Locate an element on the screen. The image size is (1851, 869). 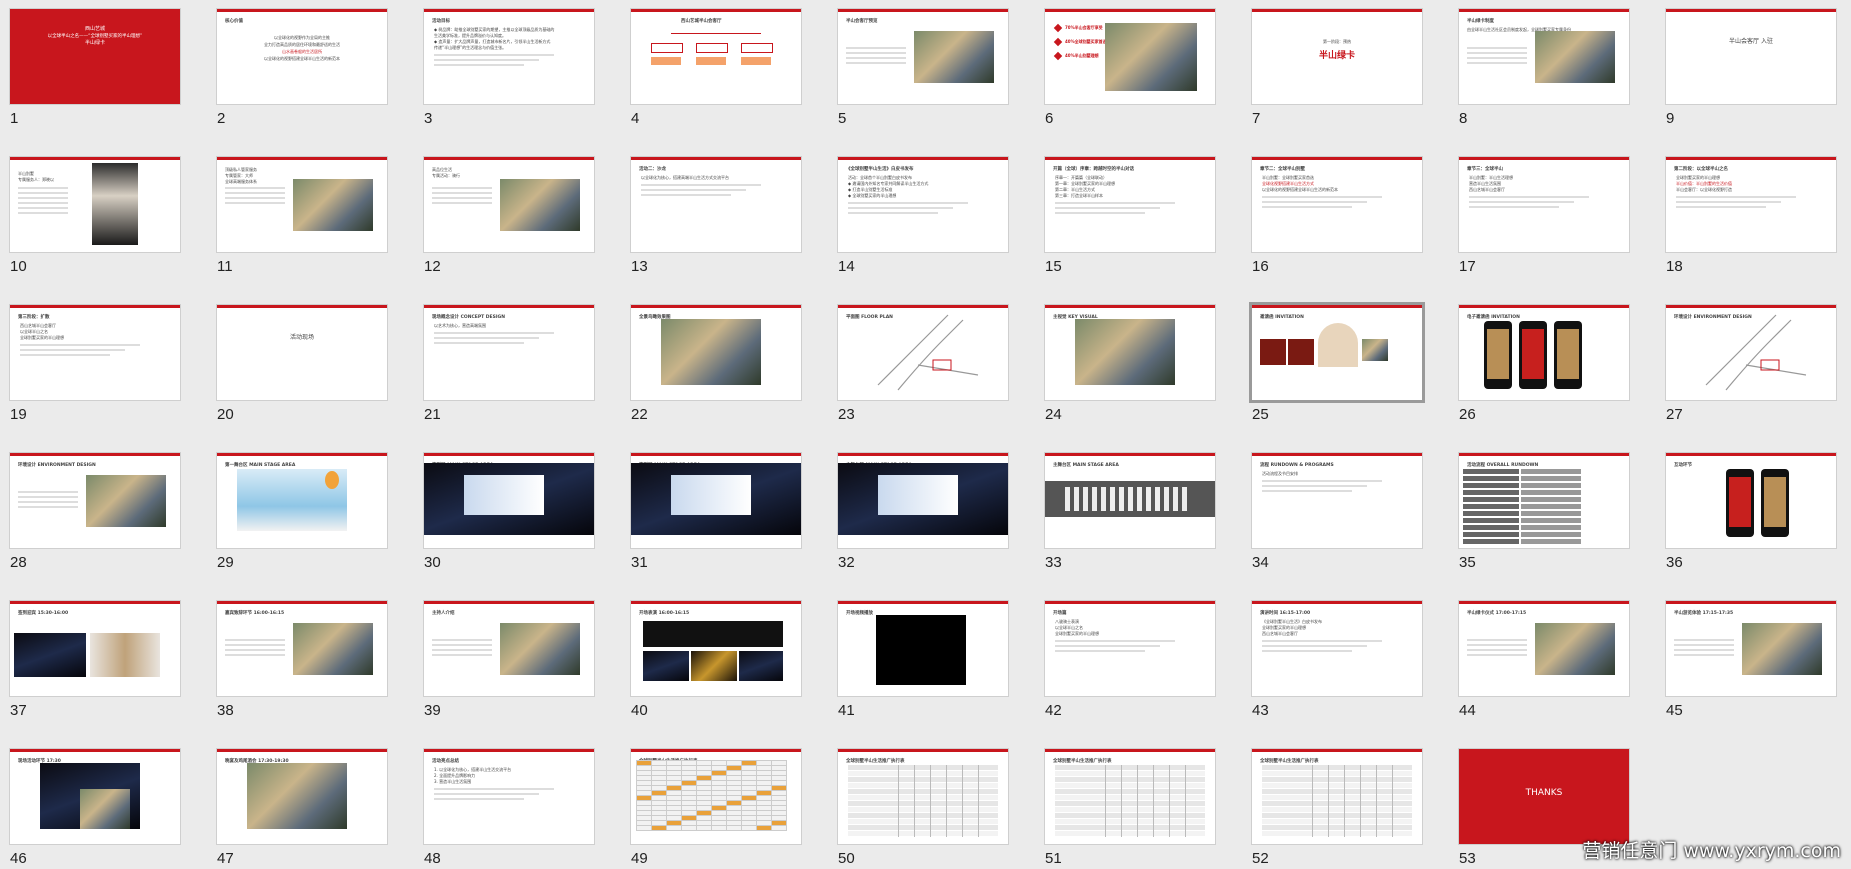
slide-cell: 活动流程 OVERALL RUNDOWN 35 is located at coordinates (1544, 512).